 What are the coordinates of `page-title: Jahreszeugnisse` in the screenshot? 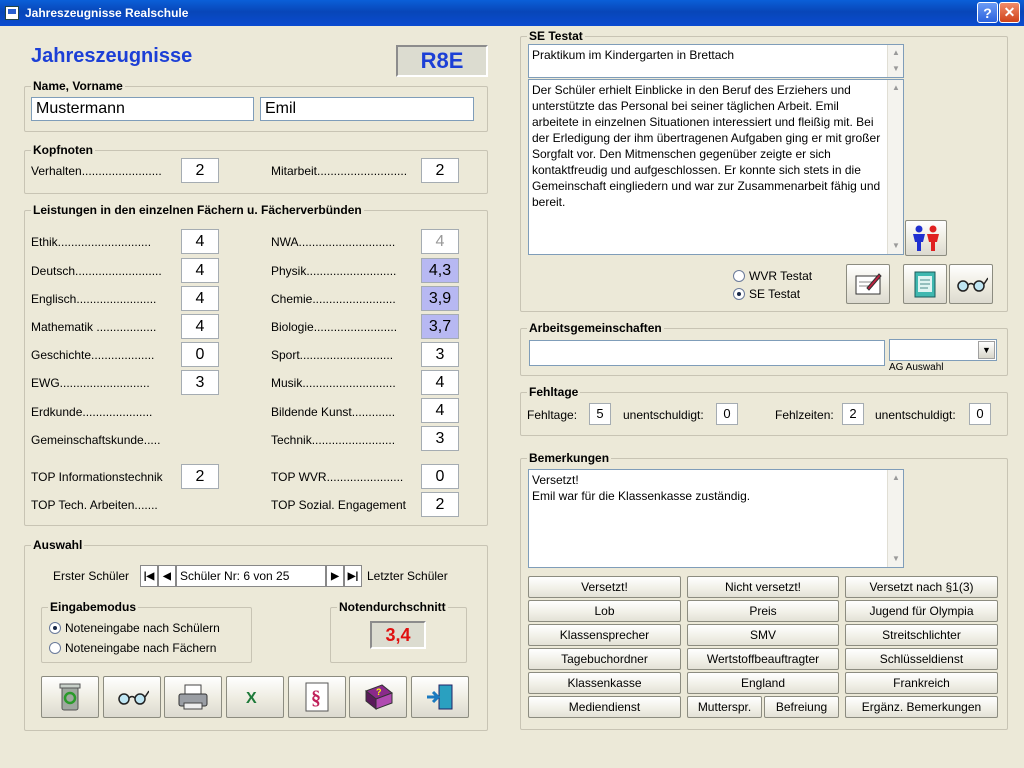 It's located at (112, 56).